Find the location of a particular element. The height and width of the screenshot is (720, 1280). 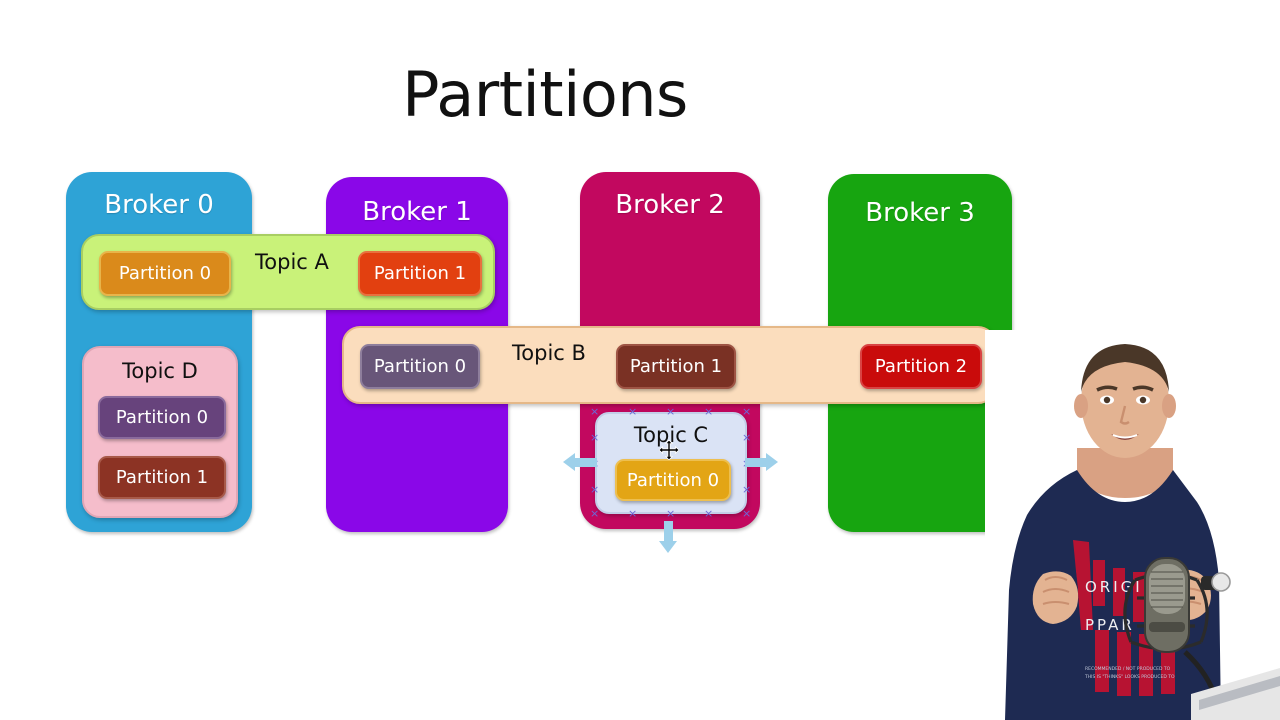

partition-chip-topic-b-0: Partition 0 is located at coordinates (420, 366).